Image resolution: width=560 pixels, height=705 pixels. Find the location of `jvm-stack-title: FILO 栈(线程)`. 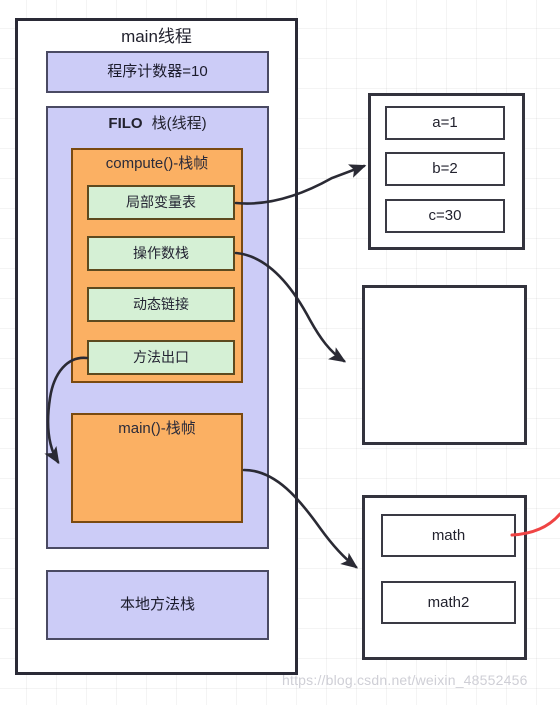

jvm-stack-title: FILO 栈(线程) is located at coordinates (157, 123).